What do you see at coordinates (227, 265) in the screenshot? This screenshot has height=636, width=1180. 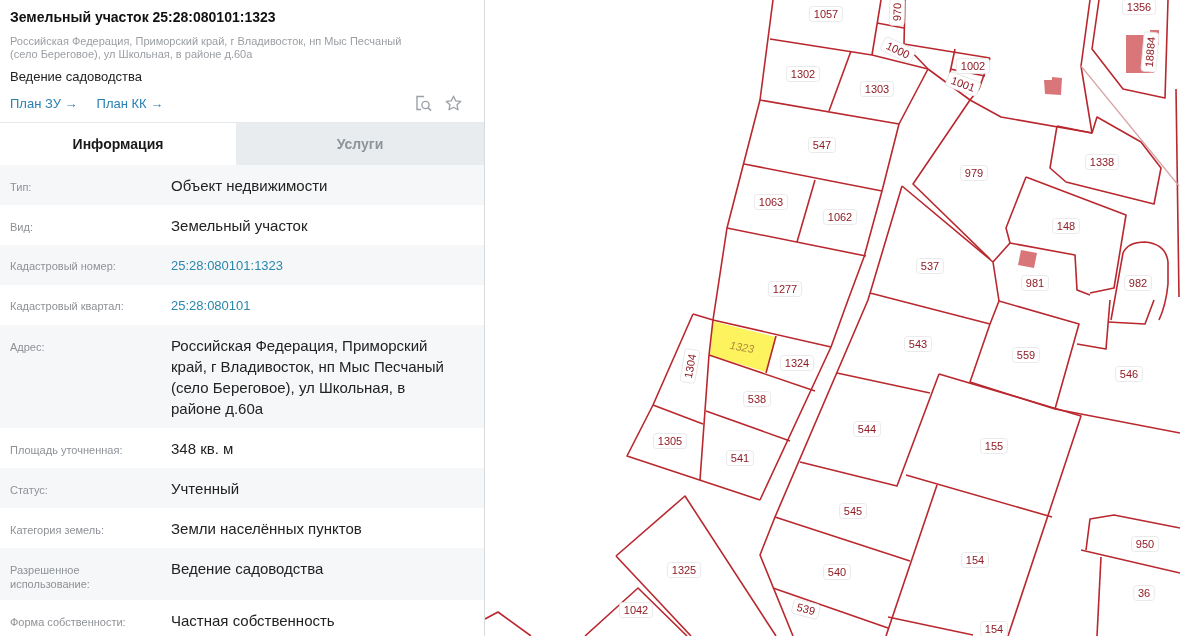 I see `property-link: 25:28:080101:1323` at bounding box center [227, 265].